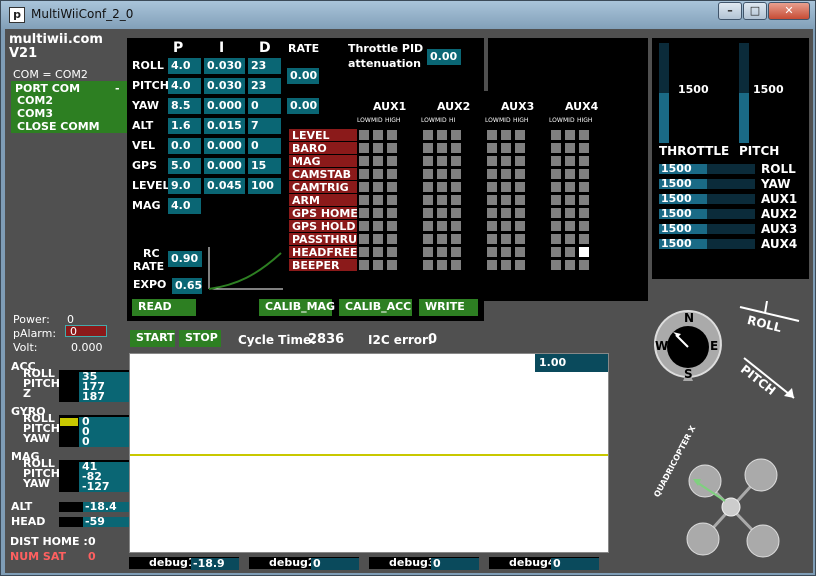 The height and width of the screenshot is (576, 816). I want to click on pid-i-field: 0.030, so click(224, 86).